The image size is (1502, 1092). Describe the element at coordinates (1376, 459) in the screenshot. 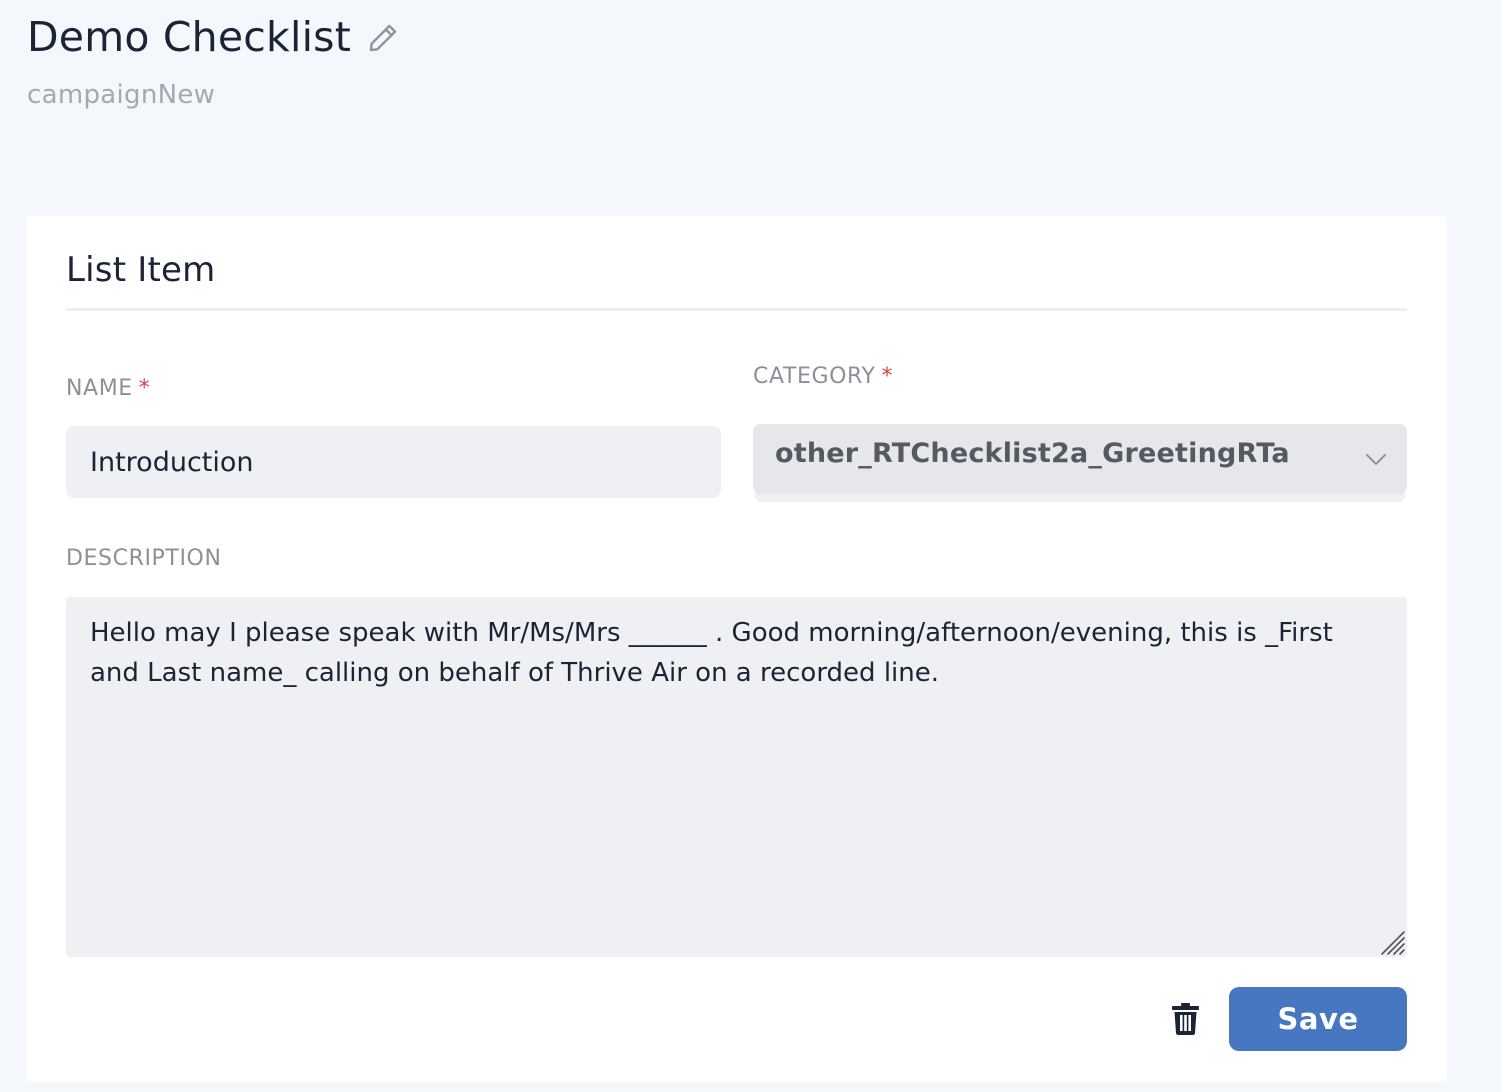

I see `chevron-down-icon` at that location.